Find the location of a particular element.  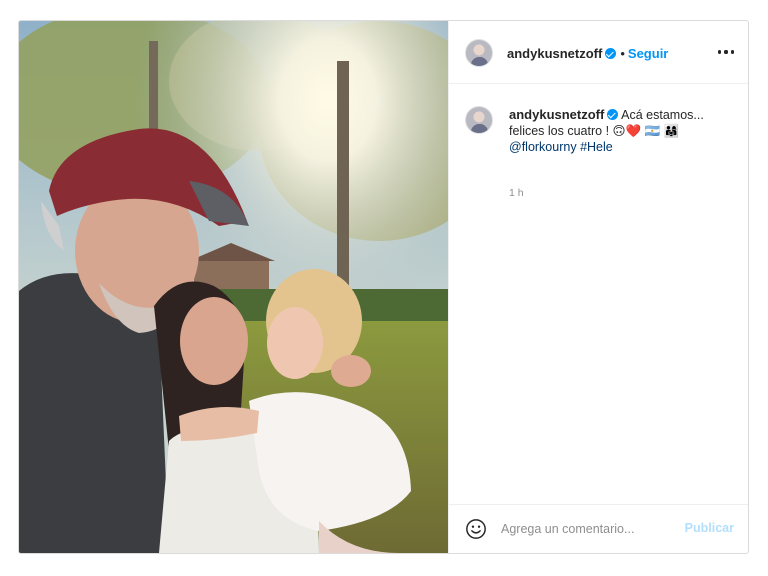

emoji-red-heart-icon: ❤️ is located at coordinates (633, 131).